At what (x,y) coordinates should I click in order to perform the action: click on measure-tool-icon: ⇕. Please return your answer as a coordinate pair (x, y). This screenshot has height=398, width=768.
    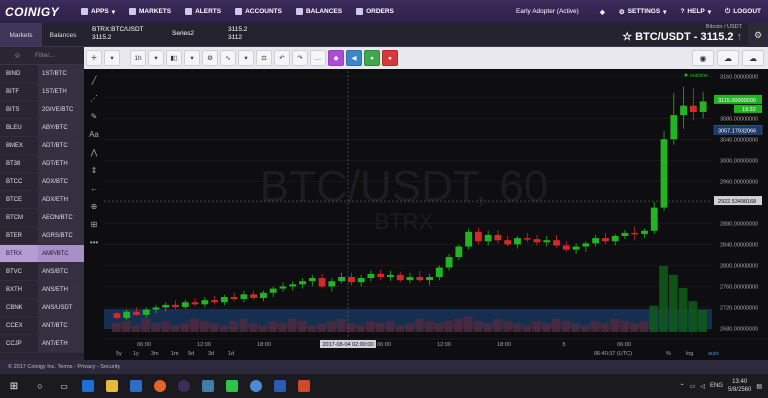
    Looking at the image, I should click on (94, 170).